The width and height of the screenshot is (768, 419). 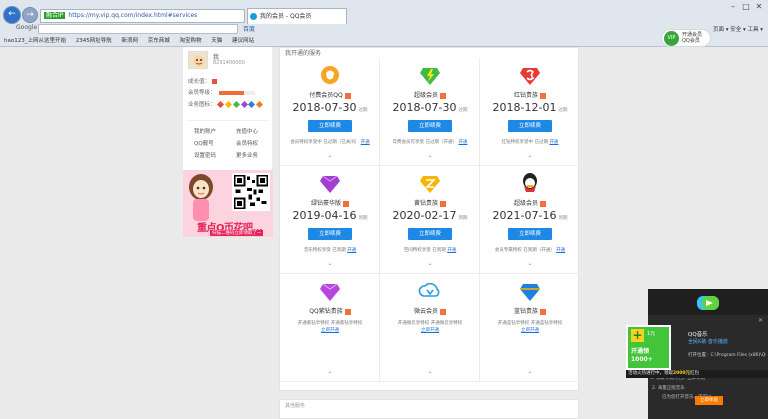 What do you see at coordinates (12, 15) in the screenshot?
I see `back-button: ←` at bounding box center [12, 15].